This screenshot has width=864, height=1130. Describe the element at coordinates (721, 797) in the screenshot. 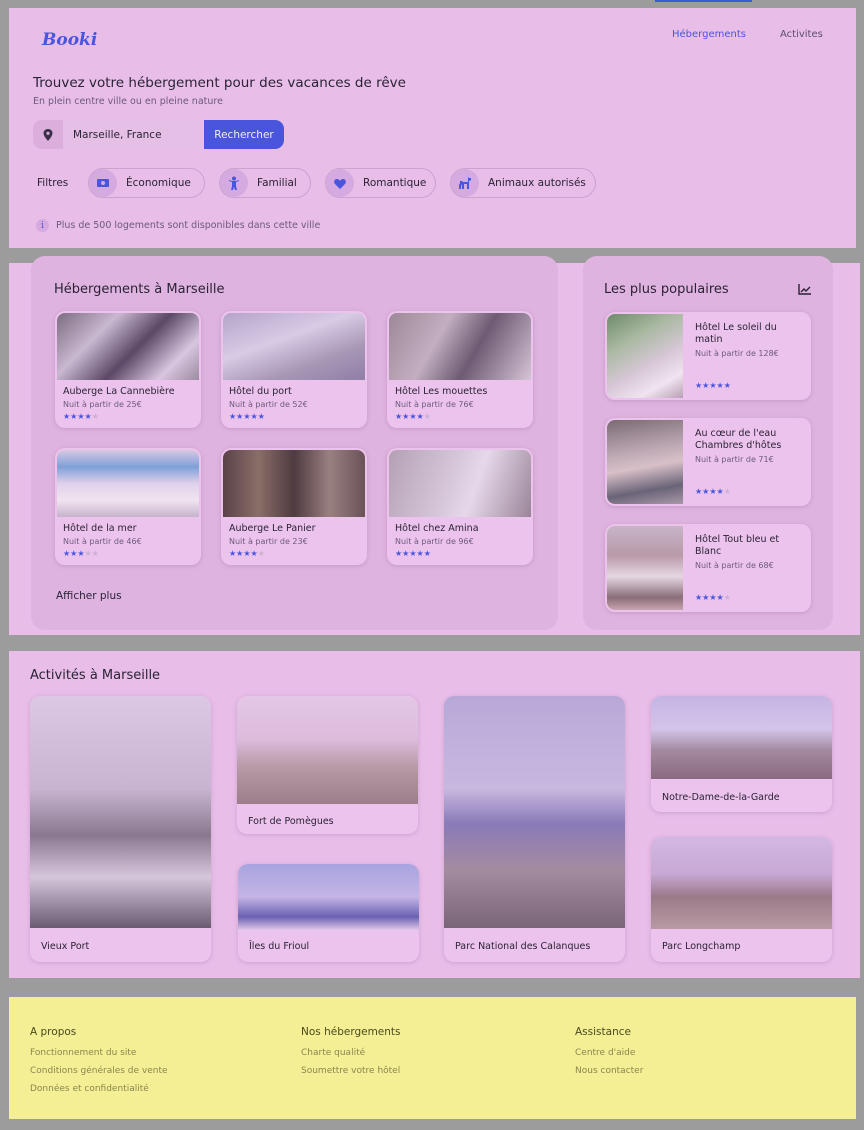

I see `activity-label: Notre-Dame-de-la-Garde` at that location.